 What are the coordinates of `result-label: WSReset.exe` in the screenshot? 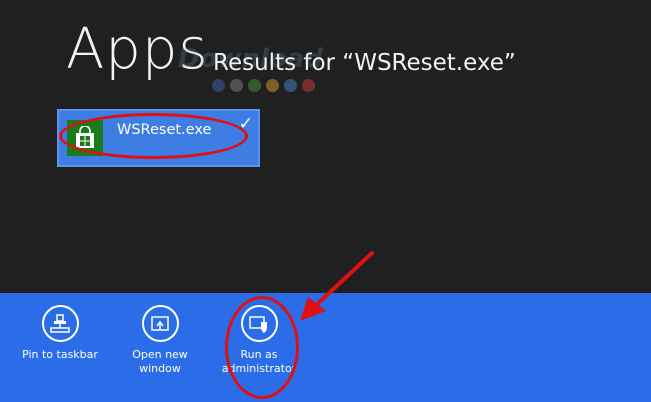 It's located at (164, 130).